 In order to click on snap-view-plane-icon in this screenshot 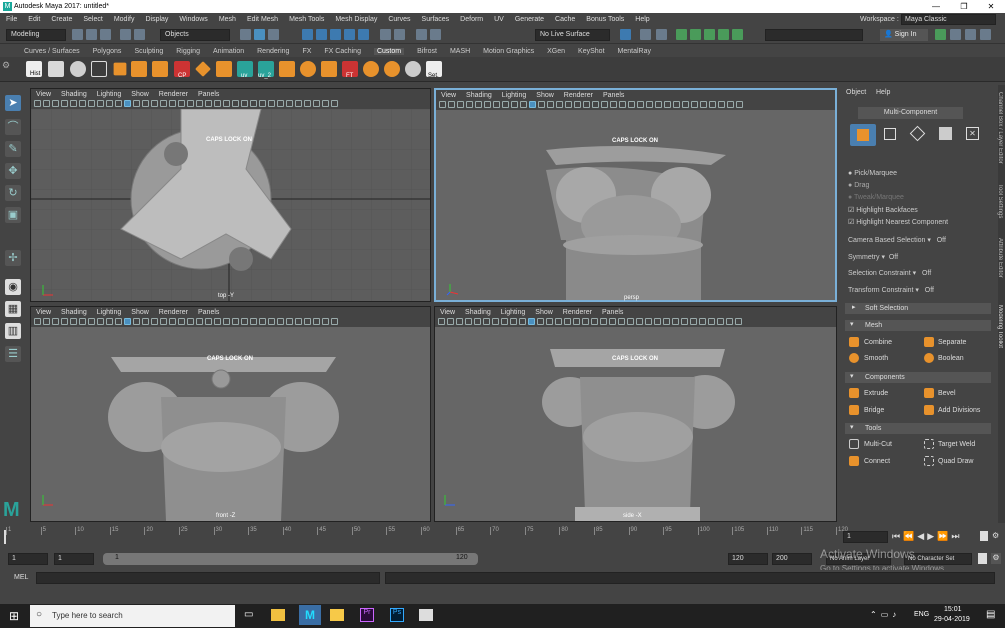, I will do `click(349, 34)`.